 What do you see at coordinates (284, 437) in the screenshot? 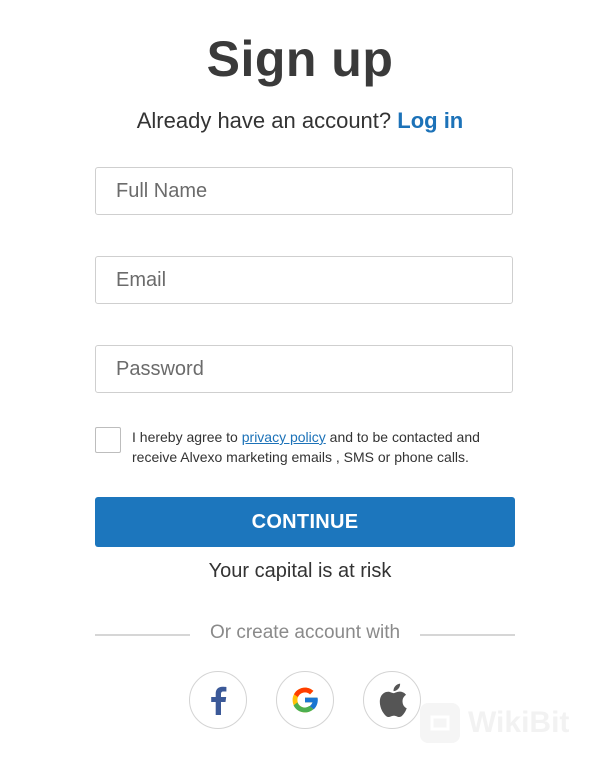
I see `privacy-policy-link: privacy policy` at bounding box center [284, 437].